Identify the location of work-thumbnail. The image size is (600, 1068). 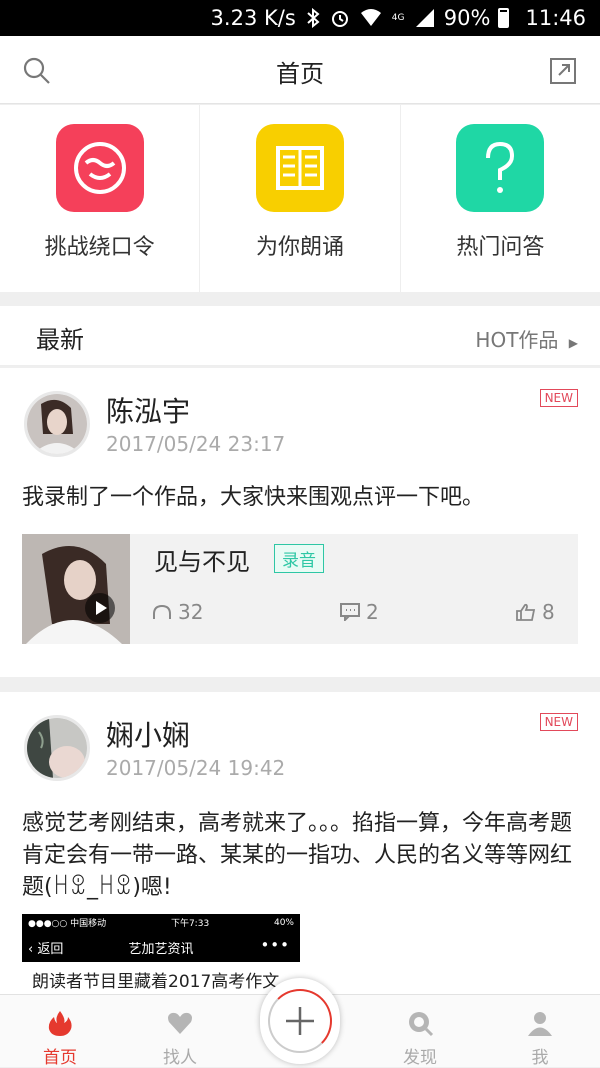
(76, 589).